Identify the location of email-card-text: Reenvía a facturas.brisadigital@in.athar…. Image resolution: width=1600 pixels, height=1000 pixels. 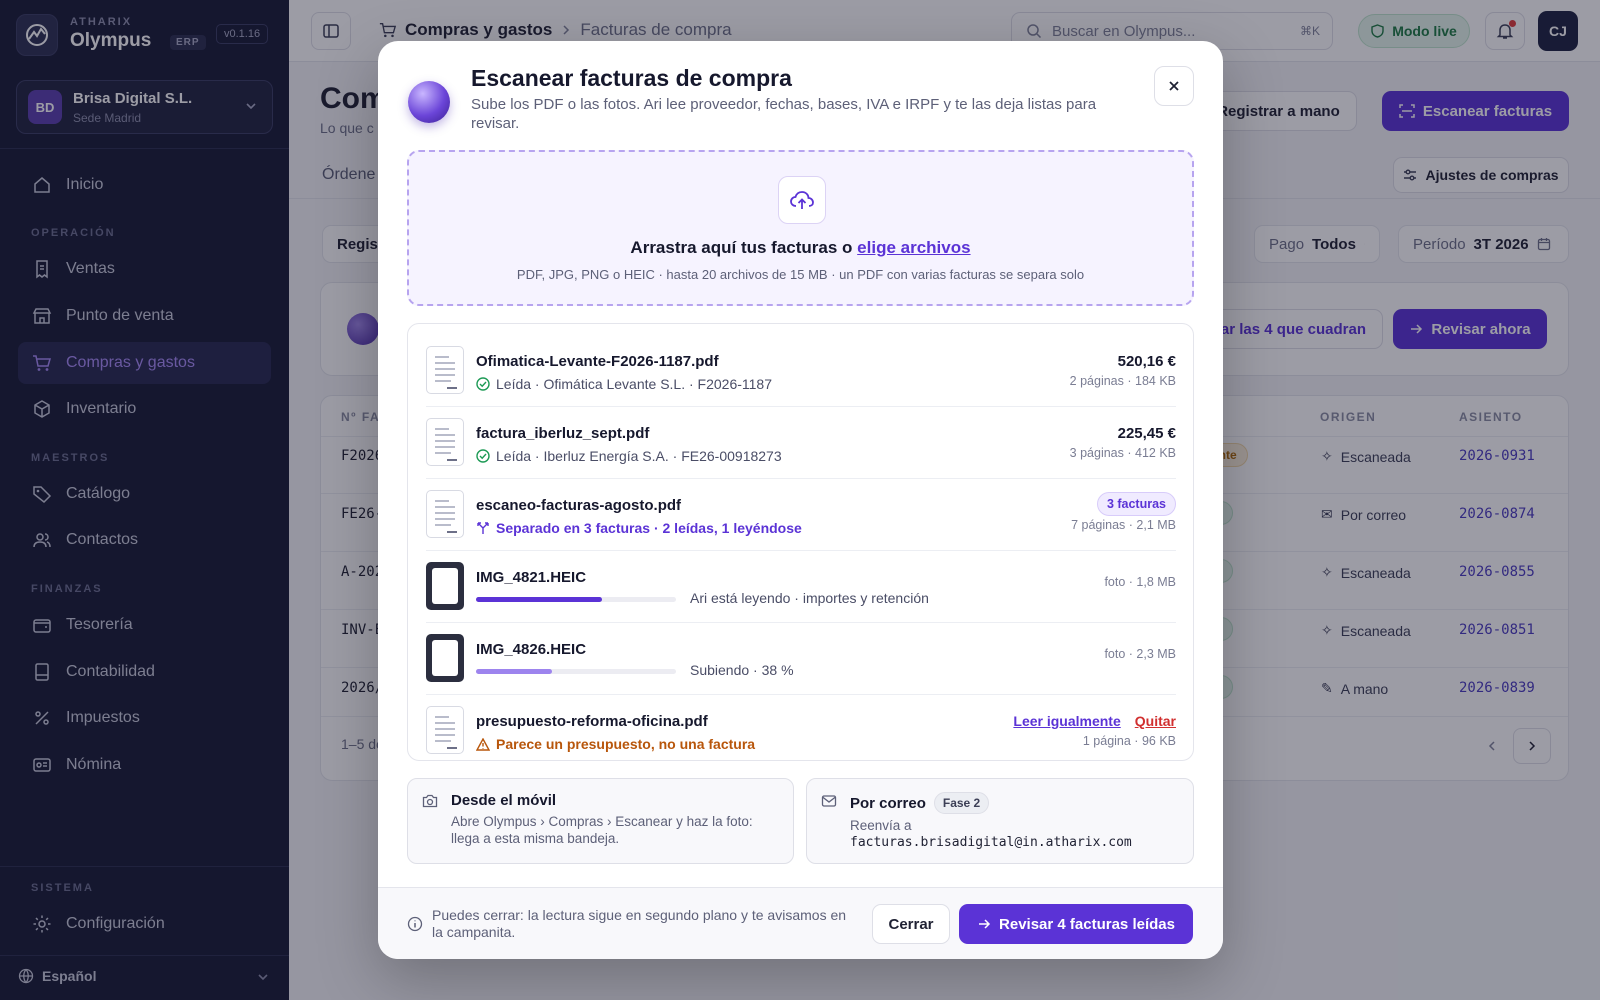
(991, 834).